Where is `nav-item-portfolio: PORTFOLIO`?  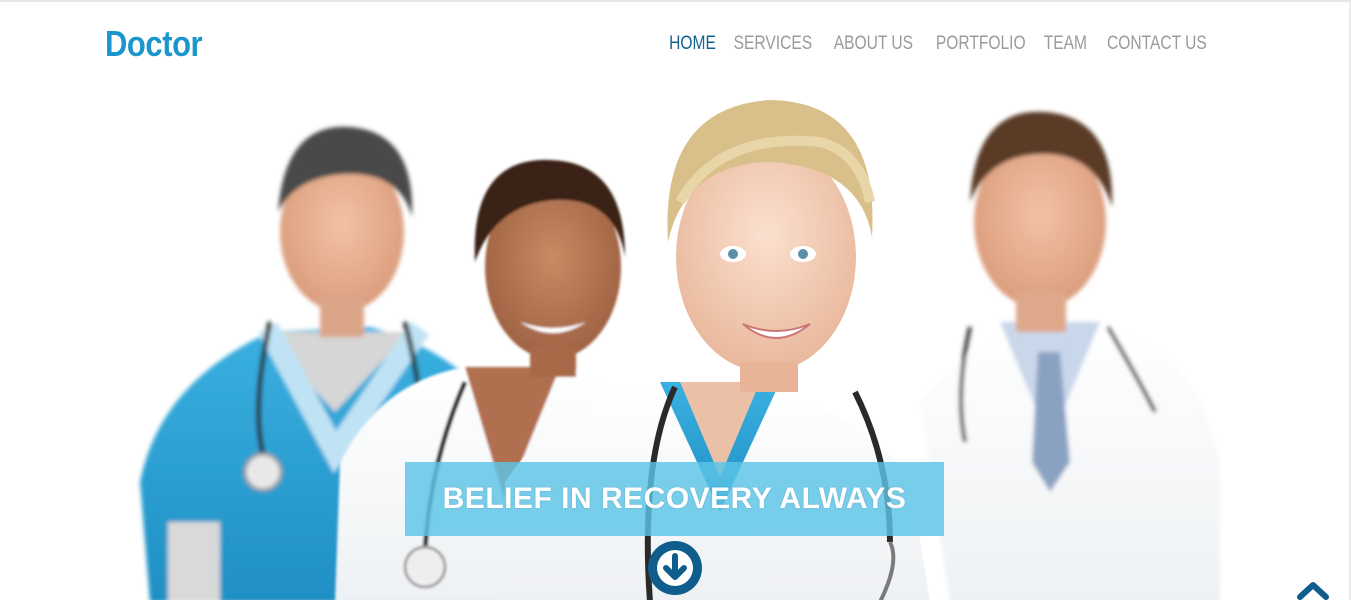 nav-item-portfolio: PORTFOLIO is located at coordinates (980, 44).